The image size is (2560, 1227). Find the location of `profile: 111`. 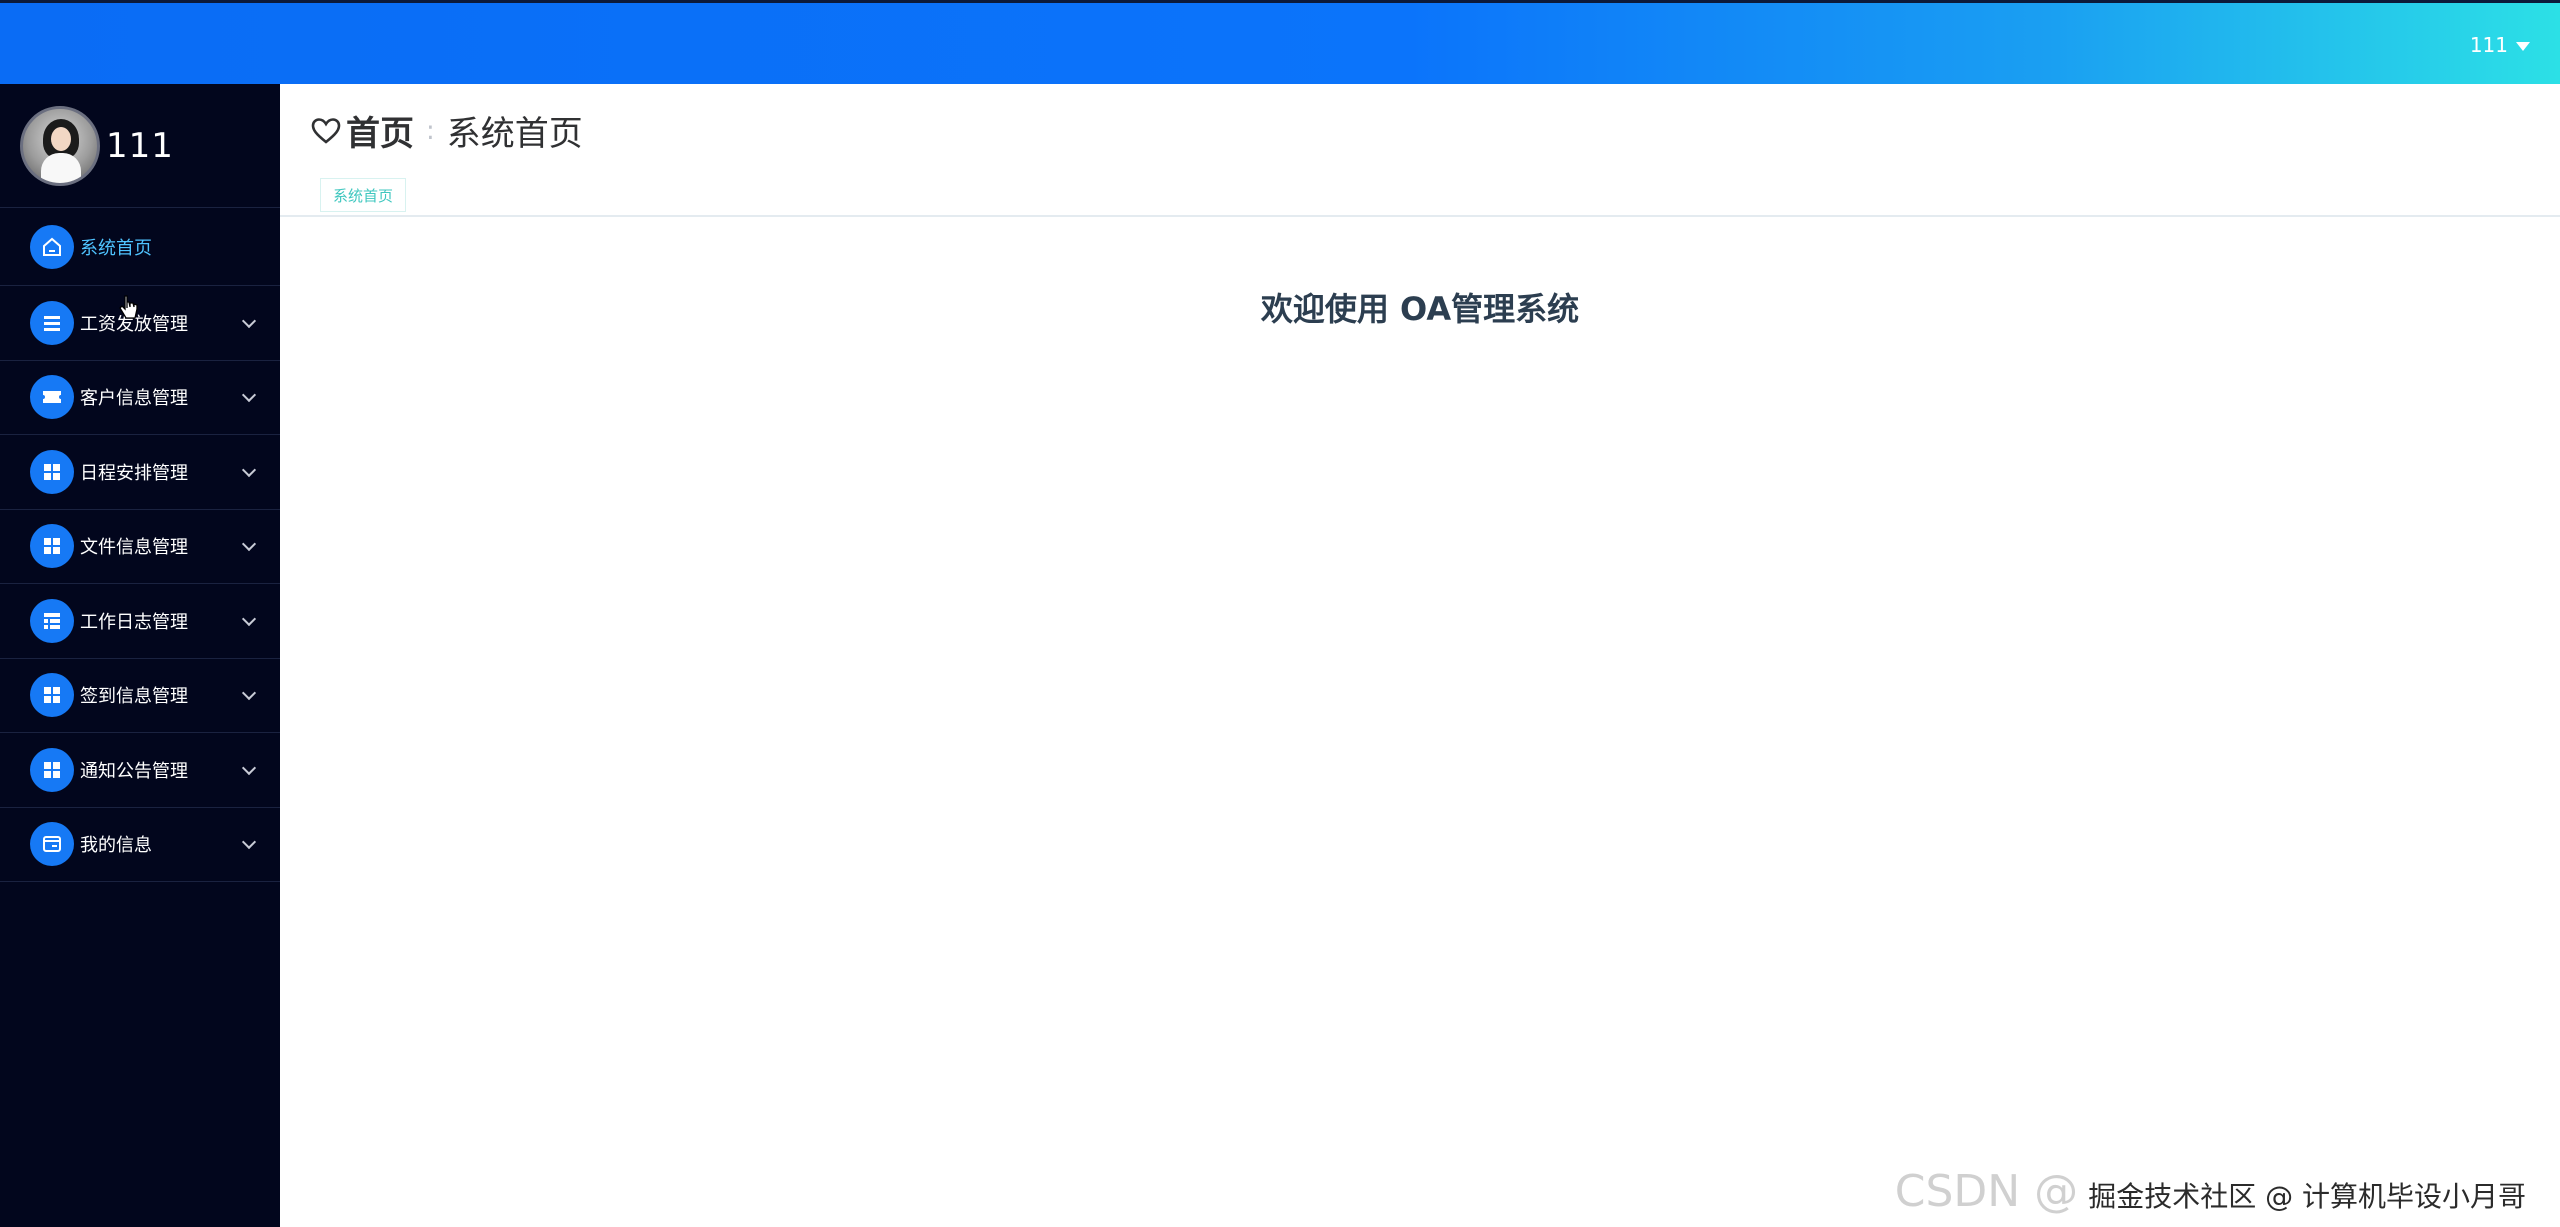

profile: 111 is located at coordinates (140, 146).